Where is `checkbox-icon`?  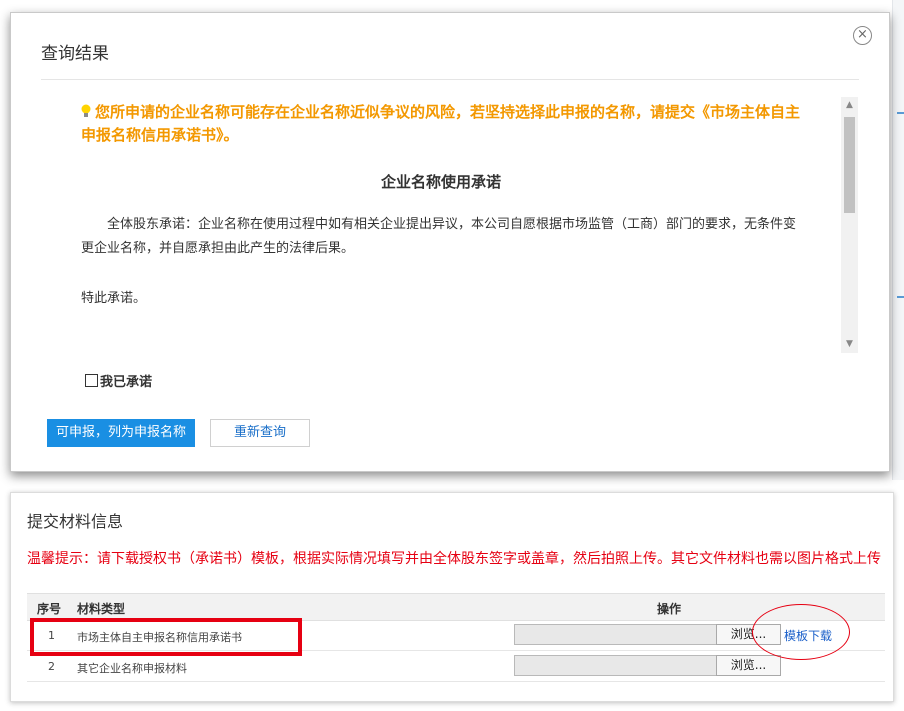
checkbox-icon is located at coordinates (91, 380).